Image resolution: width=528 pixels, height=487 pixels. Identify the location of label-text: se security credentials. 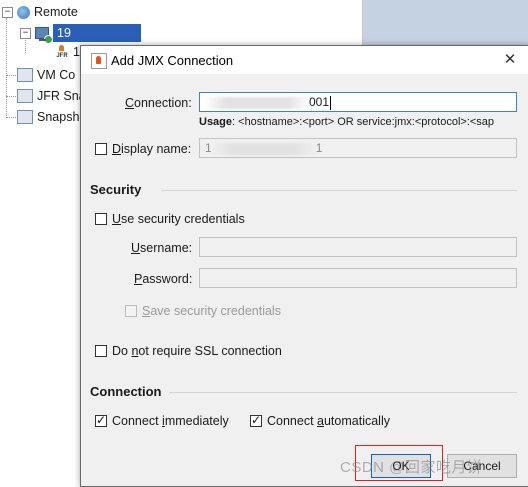
(183, 219).